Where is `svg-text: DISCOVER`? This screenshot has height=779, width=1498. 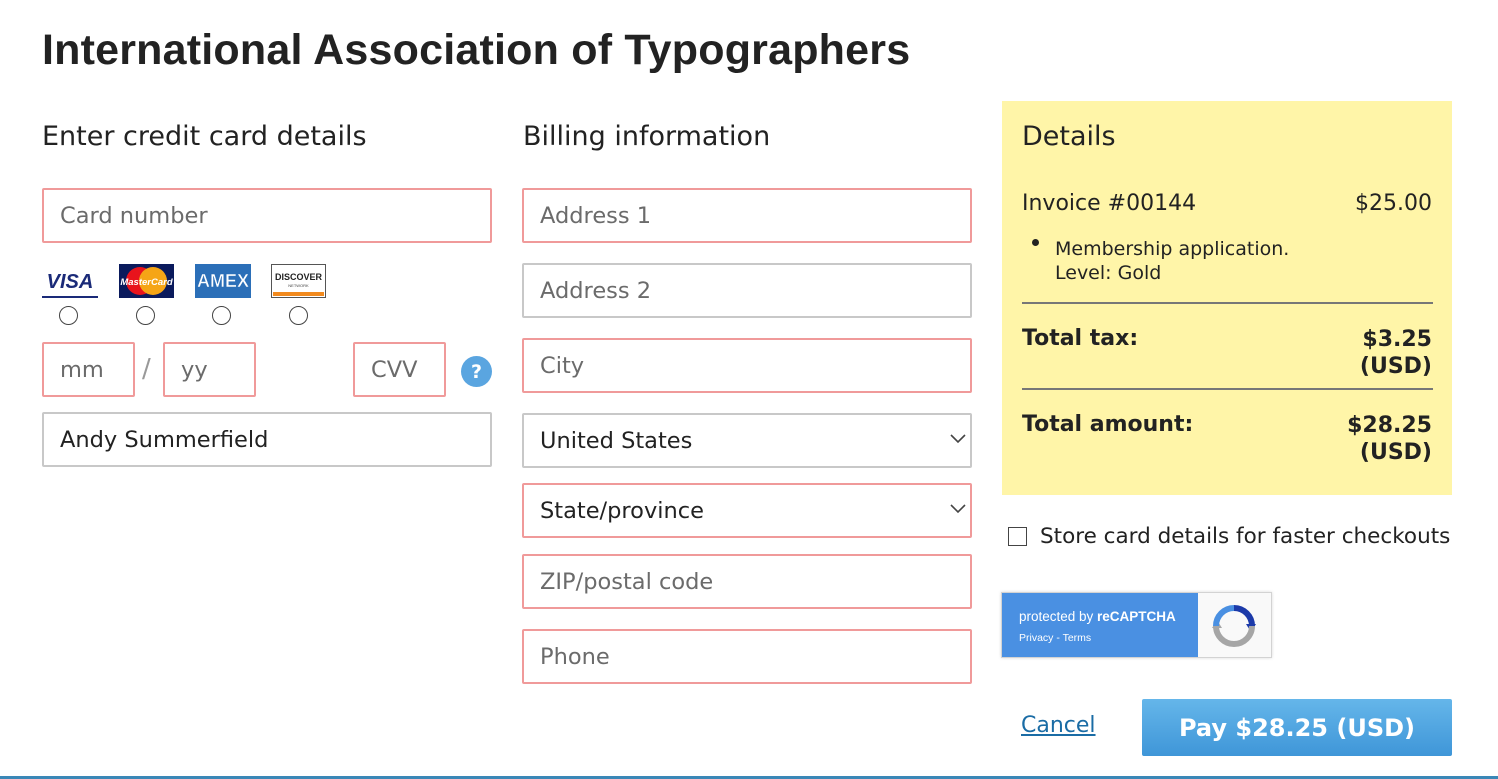 svg-text: DISCOVER is located at coordinates (299, 277).